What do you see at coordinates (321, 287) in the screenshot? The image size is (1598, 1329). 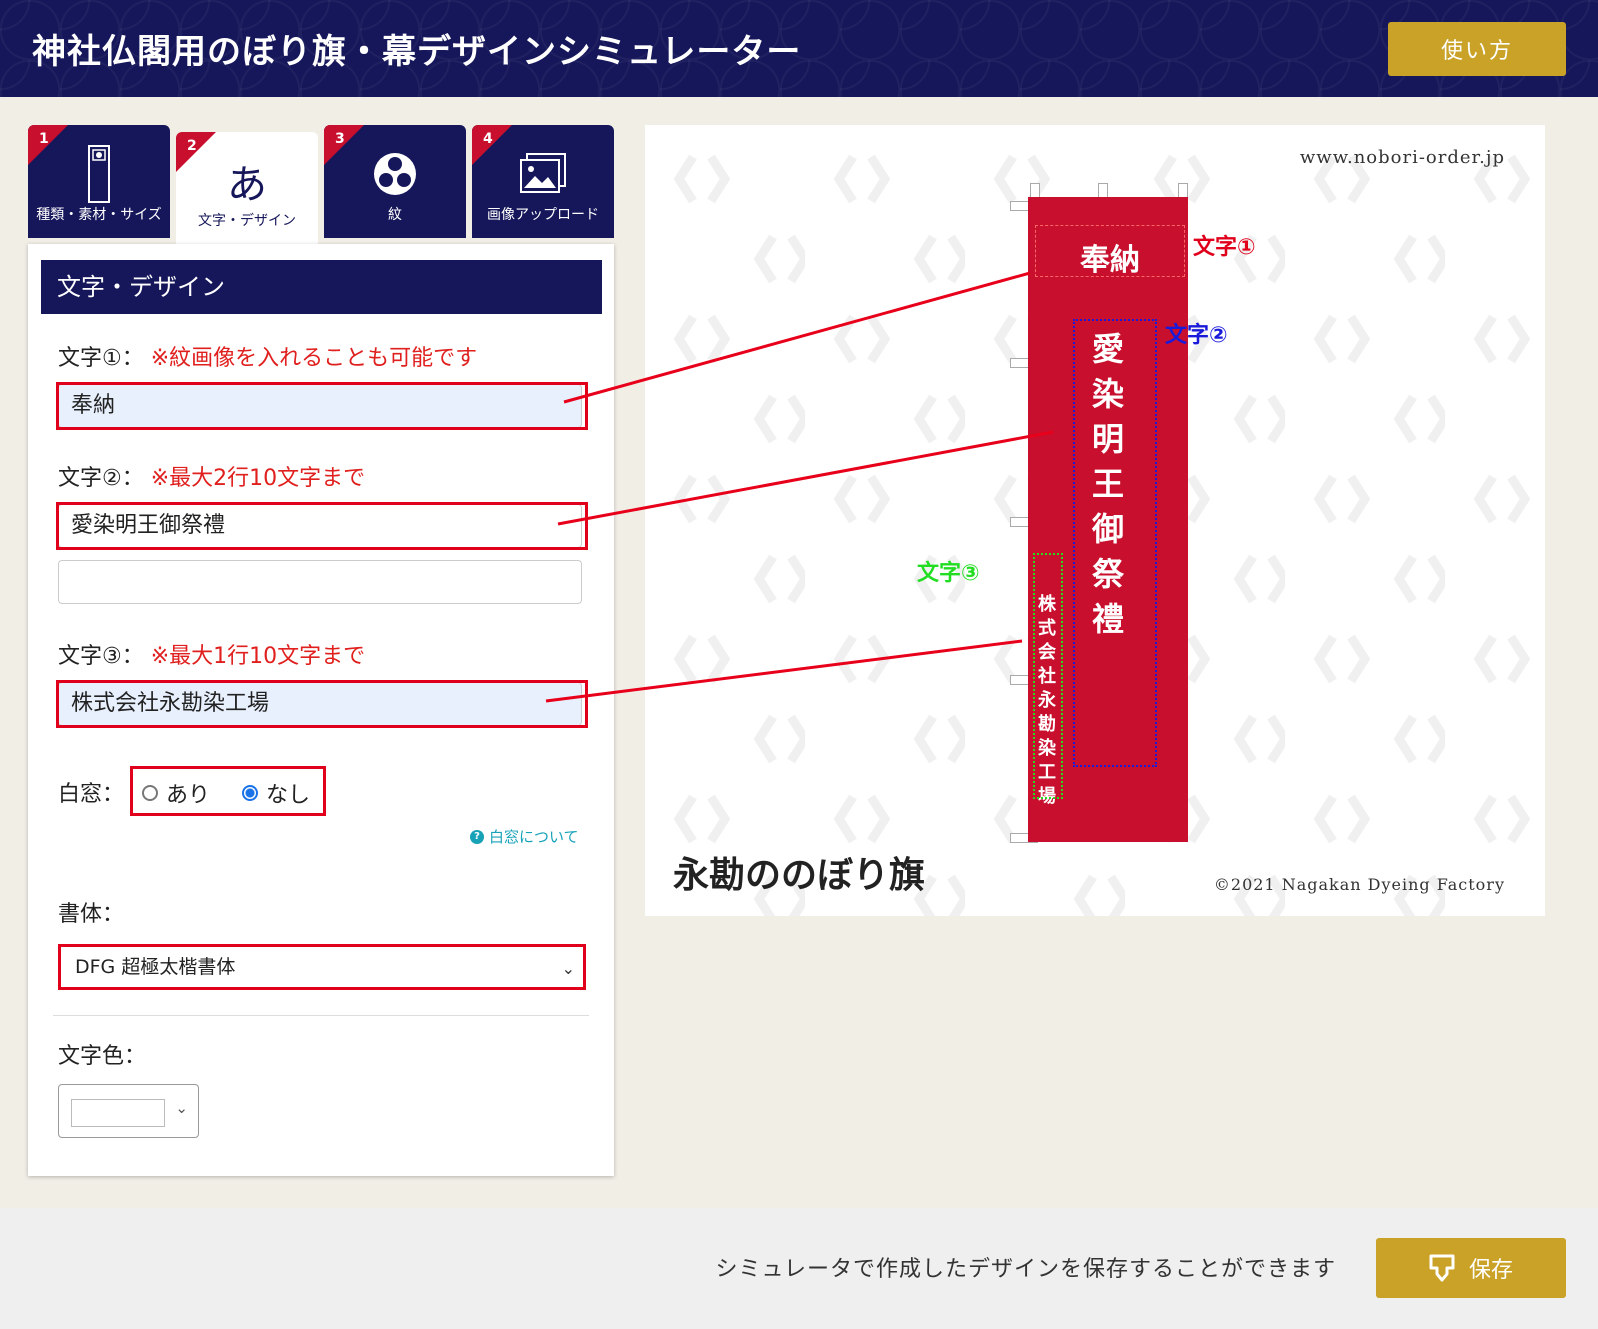 I see `panel-title: 文字・デザイン` at bounding box center [321, 287].